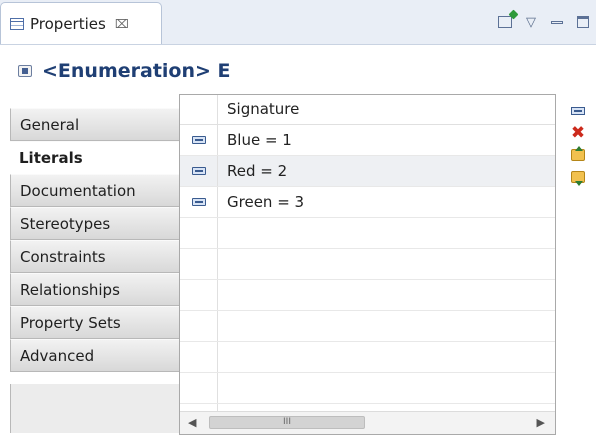 The height and width of the screenshot is (445, 596). Describe the element at coordinates (63, 257) in the screenshot. I see `tab-label: Constraints` at that location.